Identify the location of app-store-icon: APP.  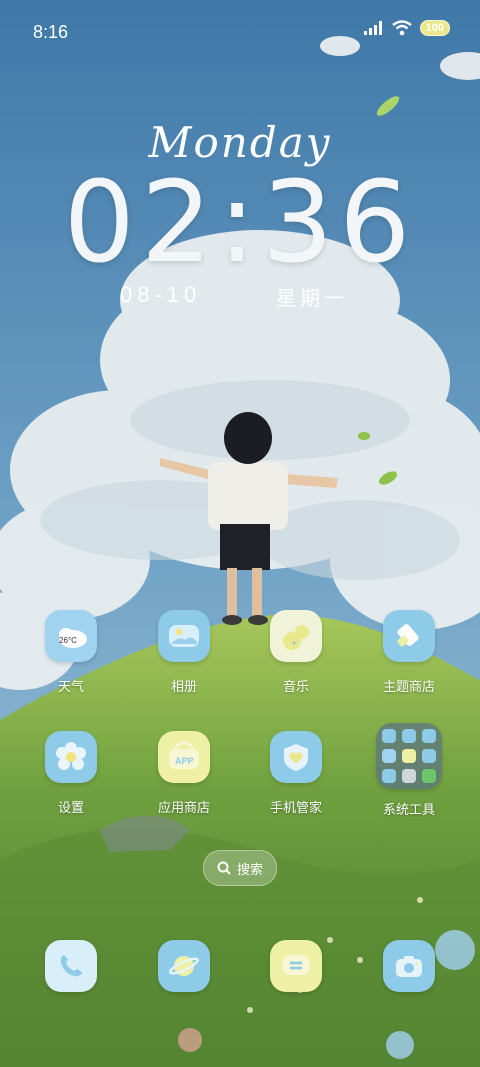
(184, 757).